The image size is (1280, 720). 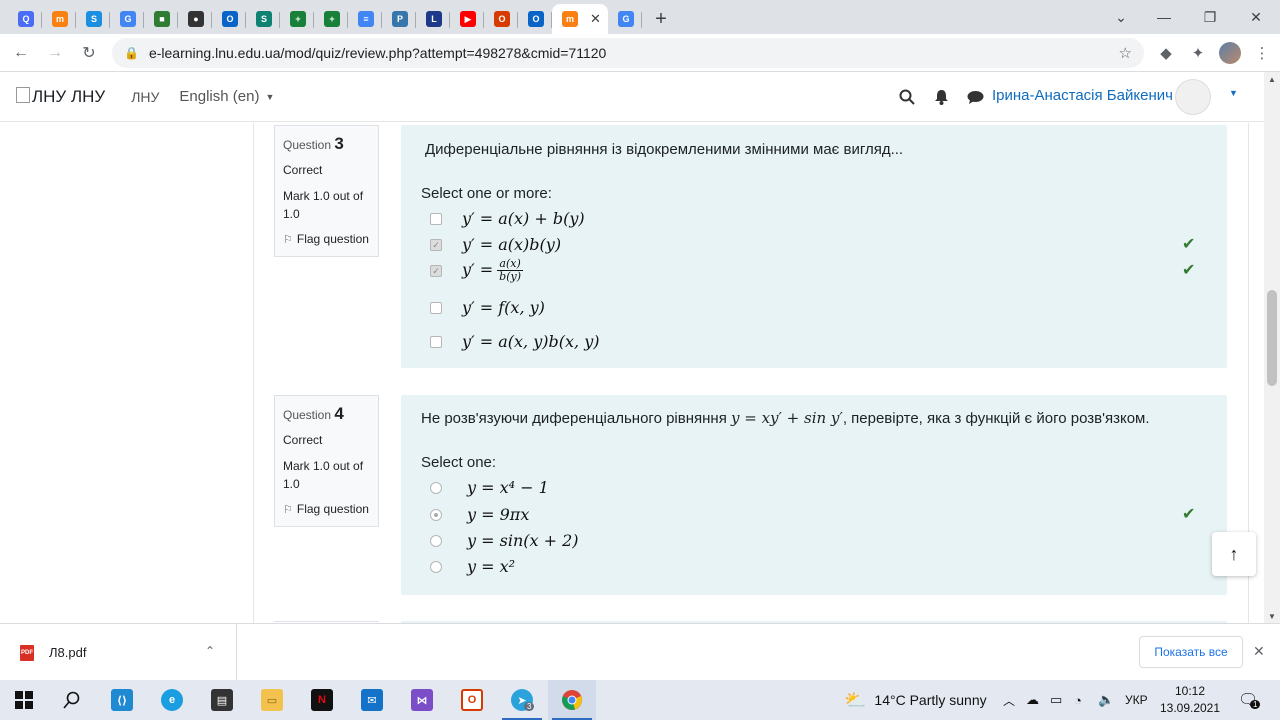 What do you see at coordinates (145, 97) in the screenshot?
I see `nav-link-home: ЛНУ` at bounding box center [145, 97].